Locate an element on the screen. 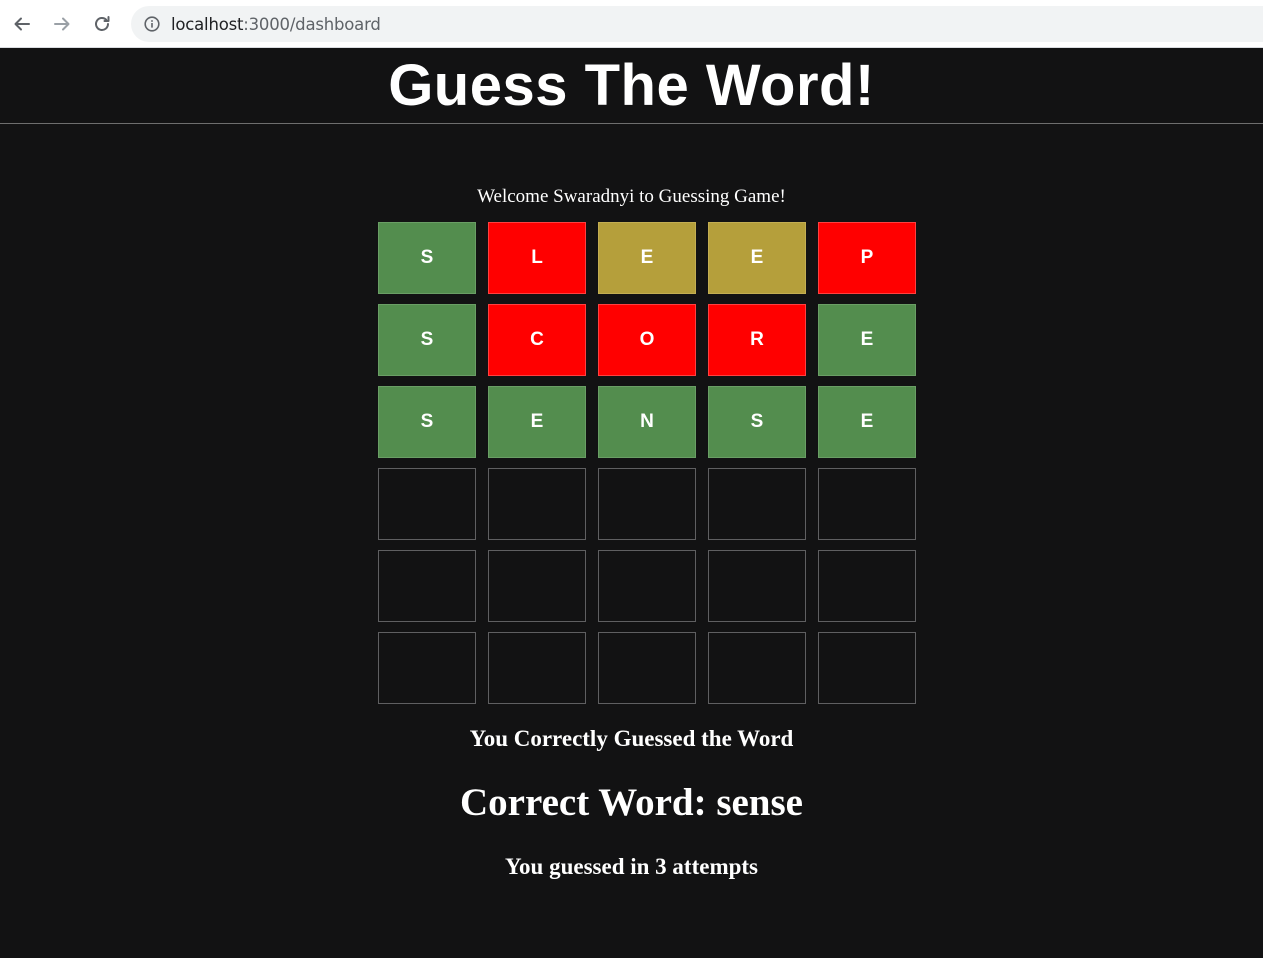  correct-word: Correct Word: sense is located at coordinates (631, 802).